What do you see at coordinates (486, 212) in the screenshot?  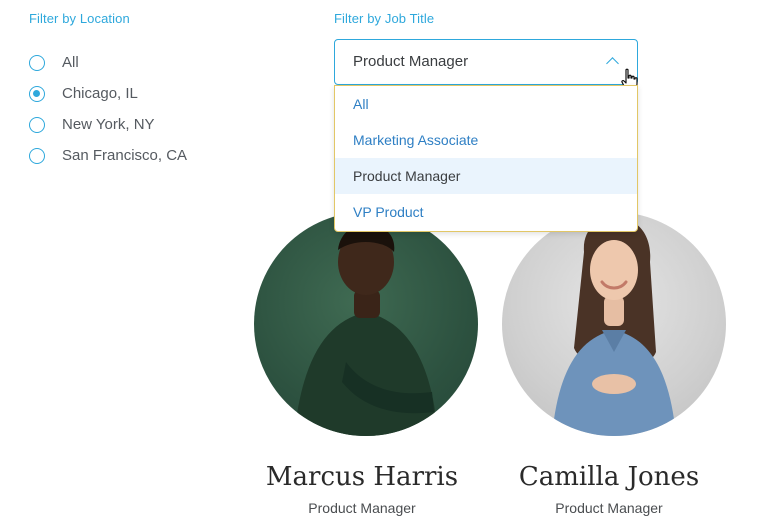 I see `dropdown-option-vp-product: VP Product` at bounding box center [486, 212].